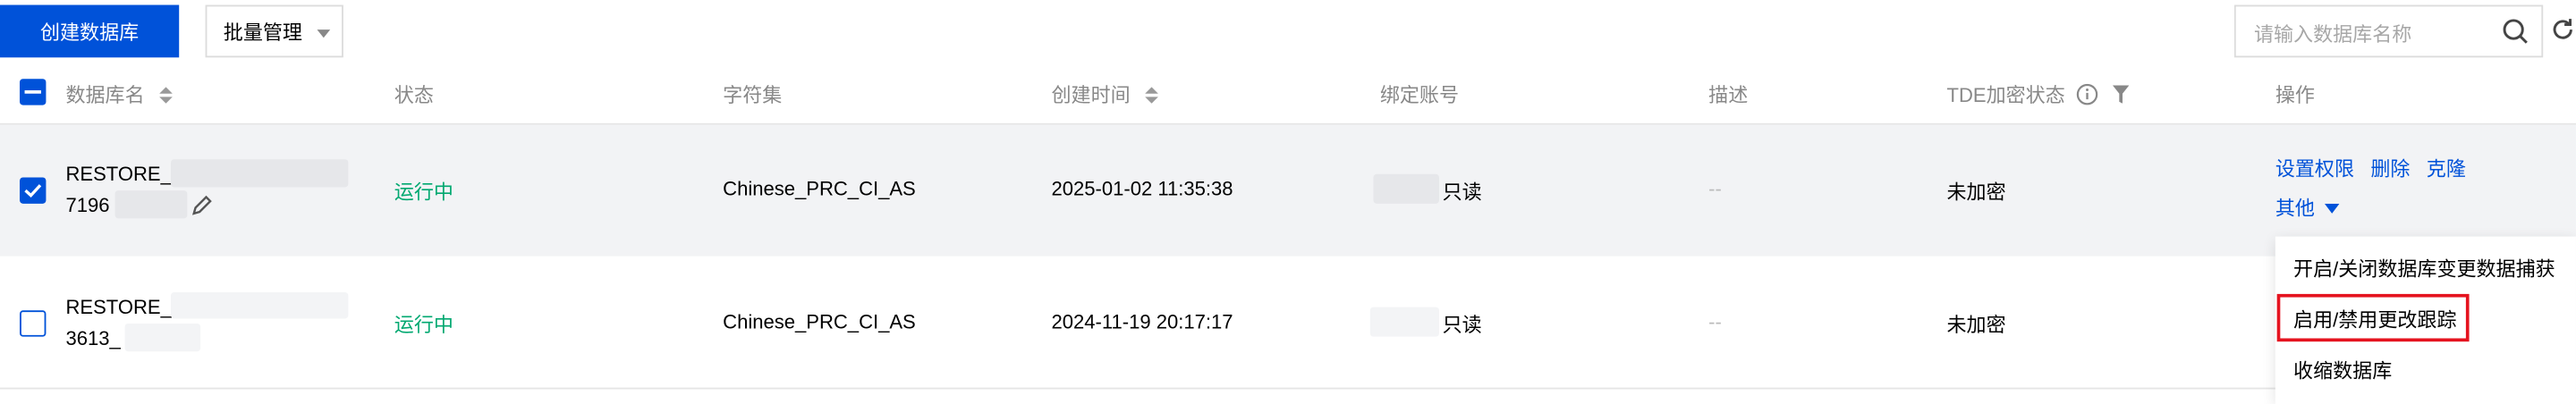 The width and height of the screenshot is (2576, 404). I want to click on search-input: 请输入数据库名称, so click(2388, 31).